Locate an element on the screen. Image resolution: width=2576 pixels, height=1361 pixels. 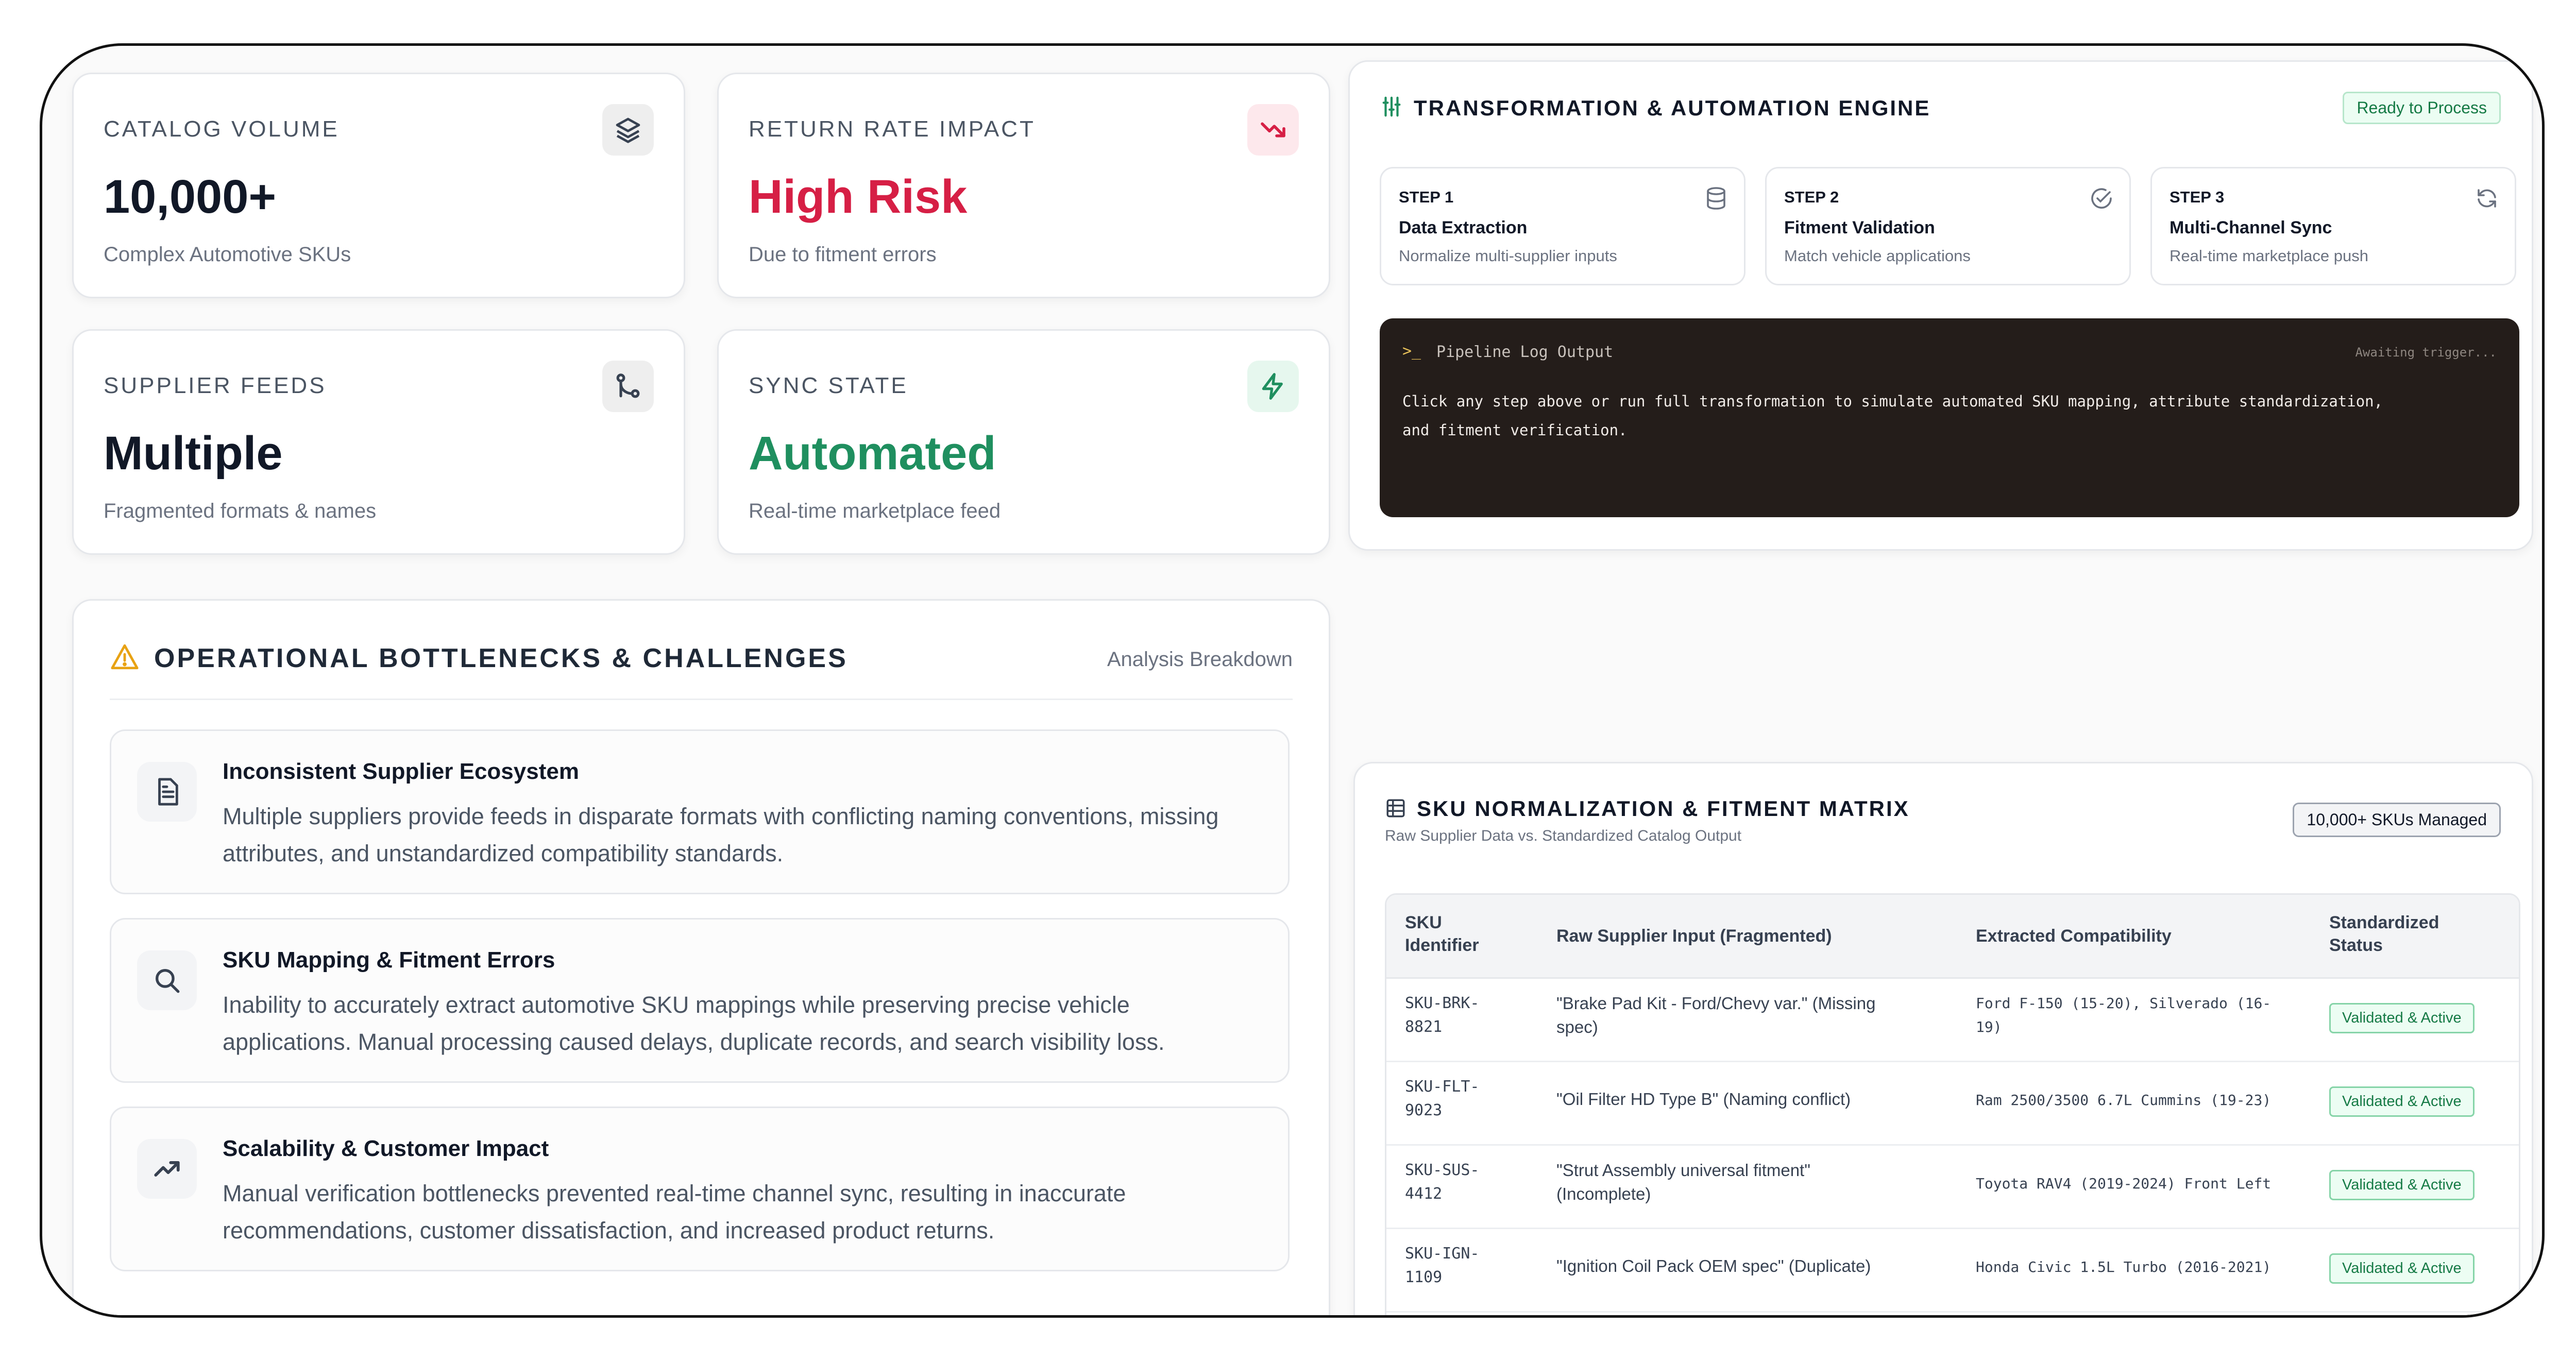
cell-line: Ford F-150 (15-20), Silverado (16- is located at coordinates (2124, 1003).